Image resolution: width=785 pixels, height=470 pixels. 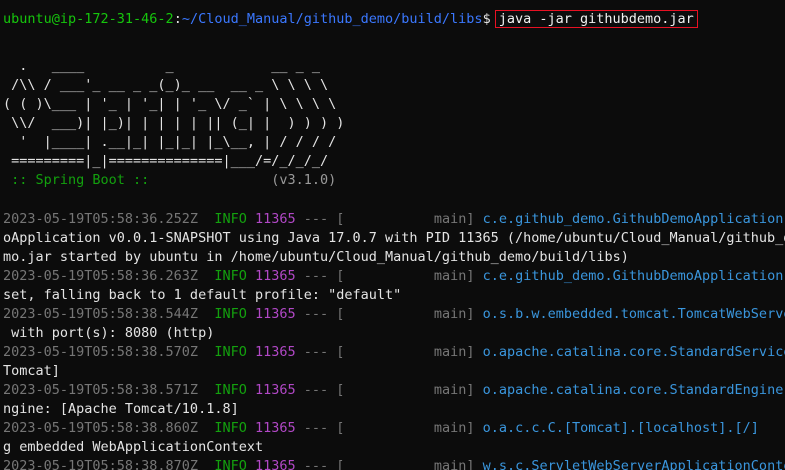 I want to click on log-logger: o.apache.catalina.core.StandardEngine, so click(x=633, y=390).